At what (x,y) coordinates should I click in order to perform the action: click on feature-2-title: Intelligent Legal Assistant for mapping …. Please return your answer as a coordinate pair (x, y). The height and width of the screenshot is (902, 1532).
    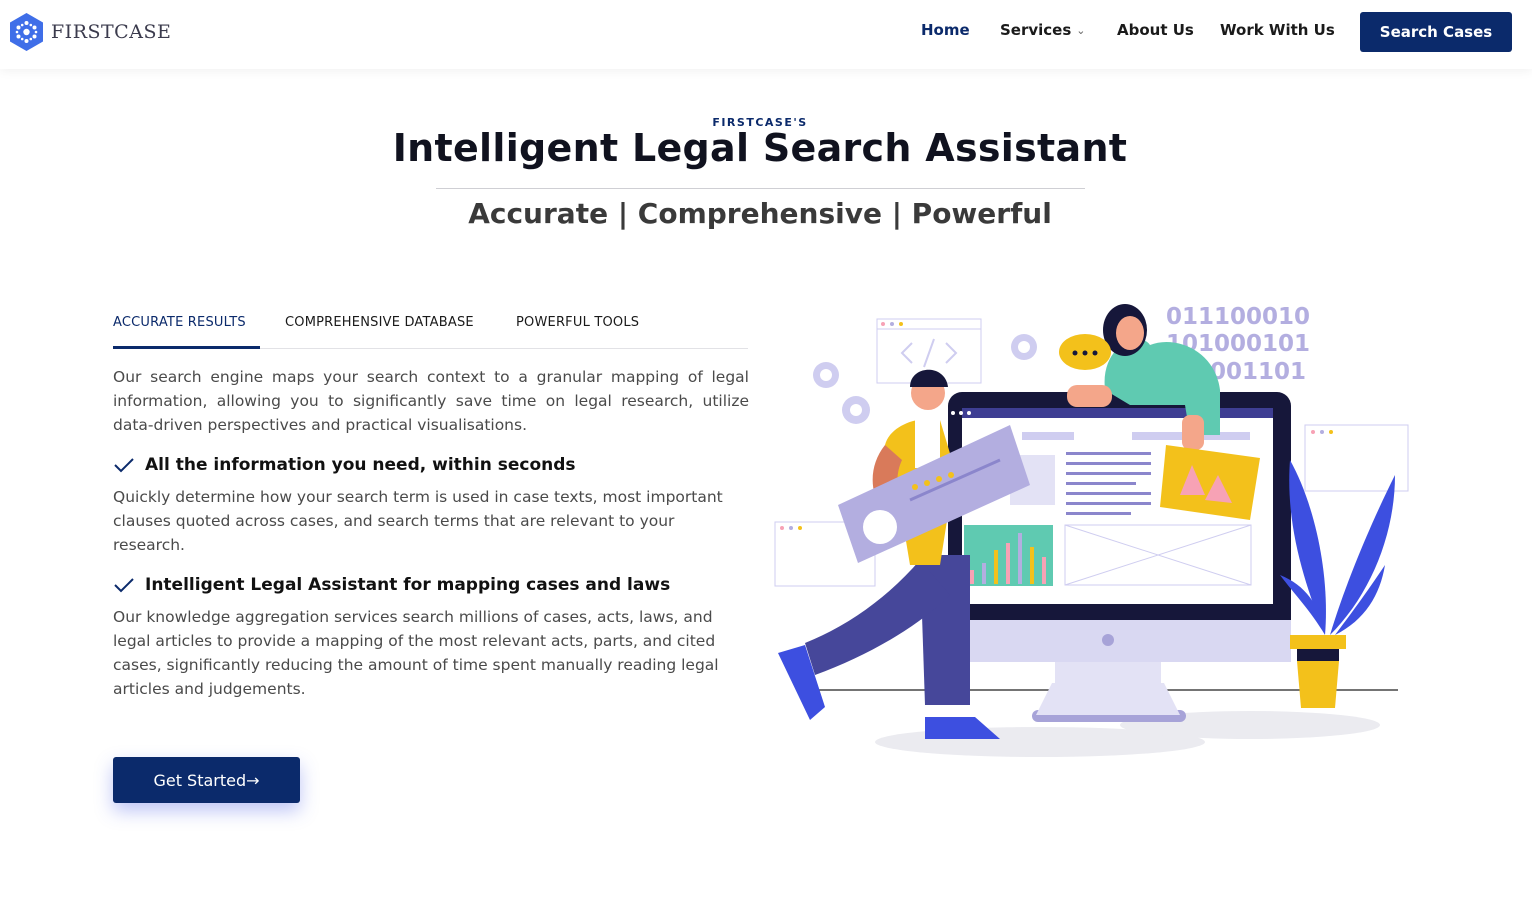
    Looking at the image, I should click on (408, 585).